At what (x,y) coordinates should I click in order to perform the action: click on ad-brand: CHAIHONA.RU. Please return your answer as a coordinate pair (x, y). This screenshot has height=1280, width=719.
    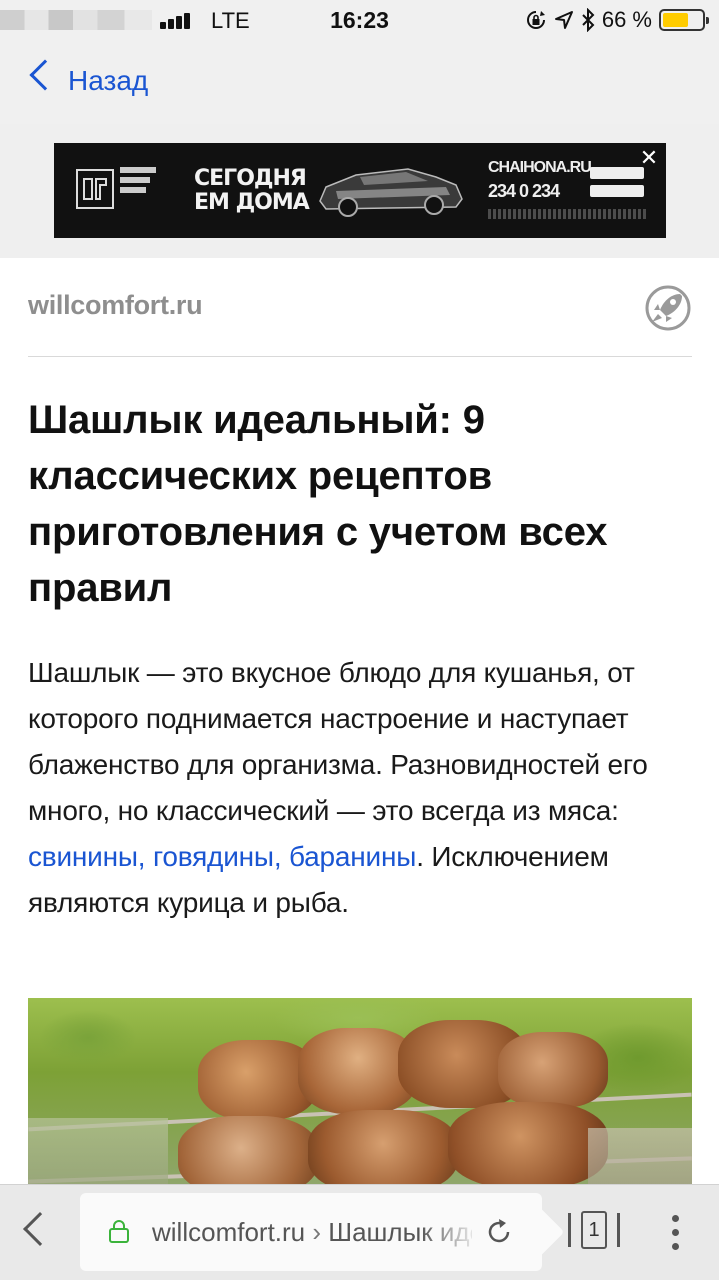
    Looking at the image, I should click on (540, 167).